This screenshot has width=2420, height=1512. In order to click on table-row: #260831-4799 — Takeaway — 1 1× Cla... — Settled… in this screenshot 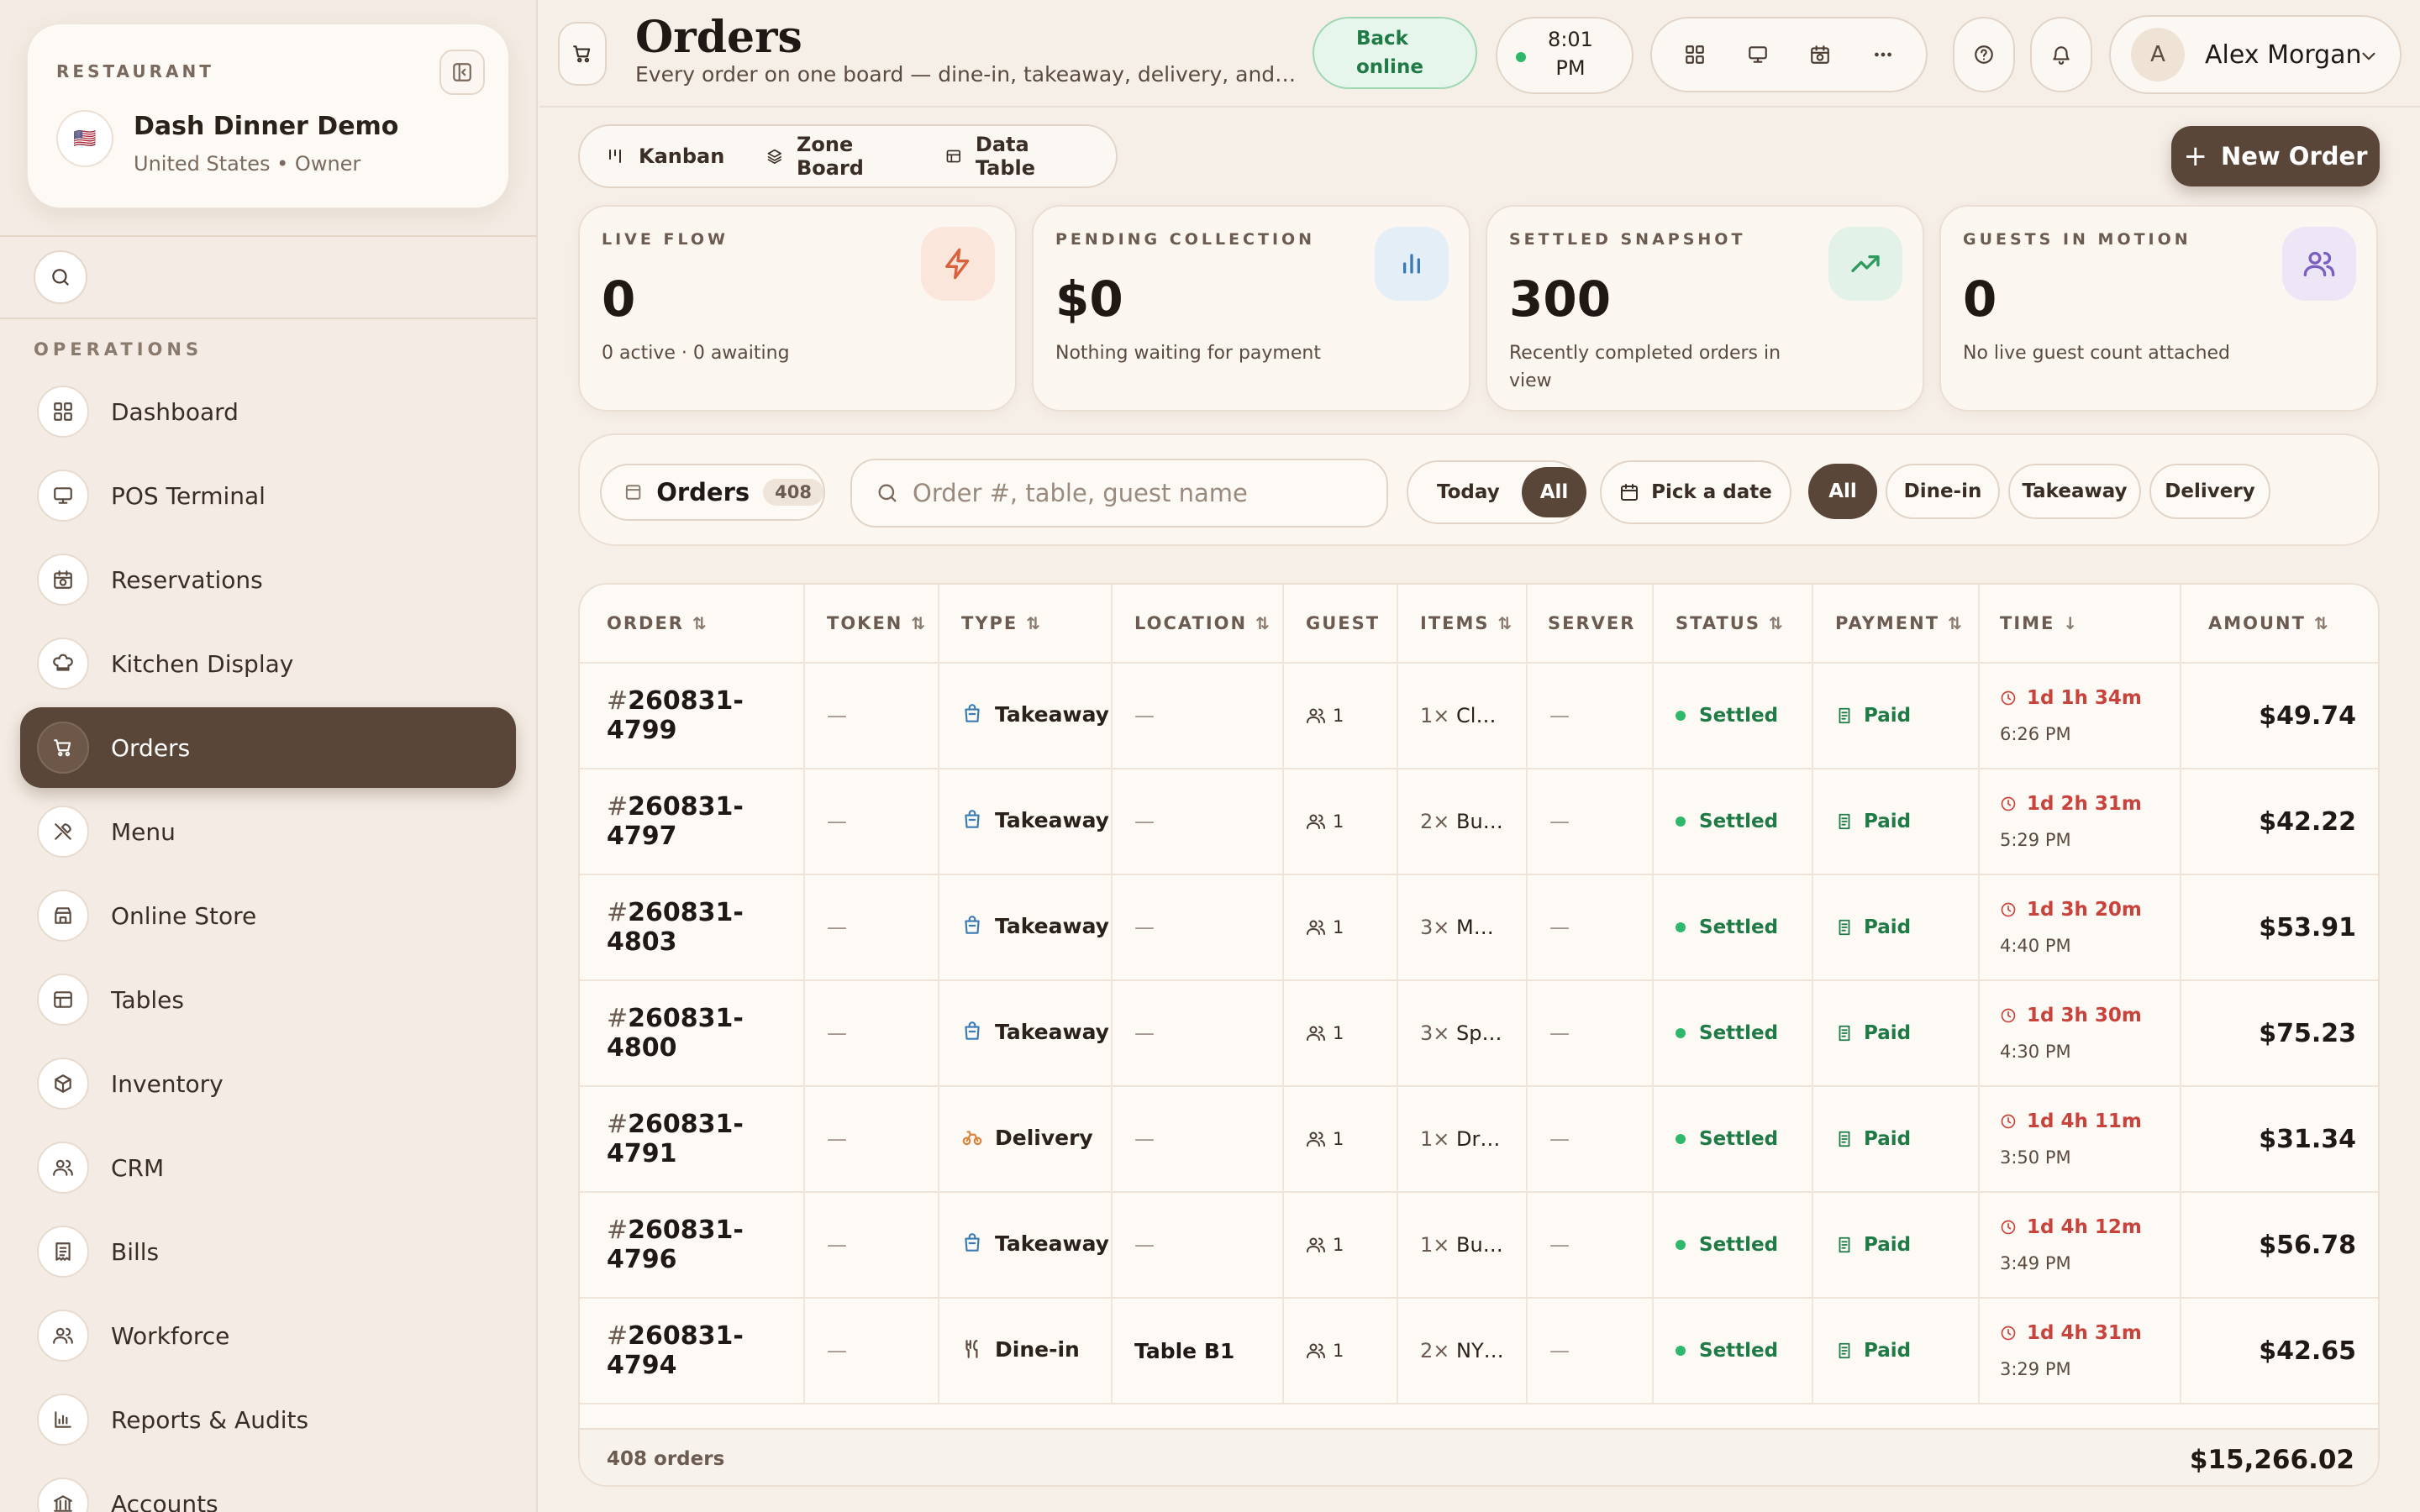, I will do `click(1479, 716)`.